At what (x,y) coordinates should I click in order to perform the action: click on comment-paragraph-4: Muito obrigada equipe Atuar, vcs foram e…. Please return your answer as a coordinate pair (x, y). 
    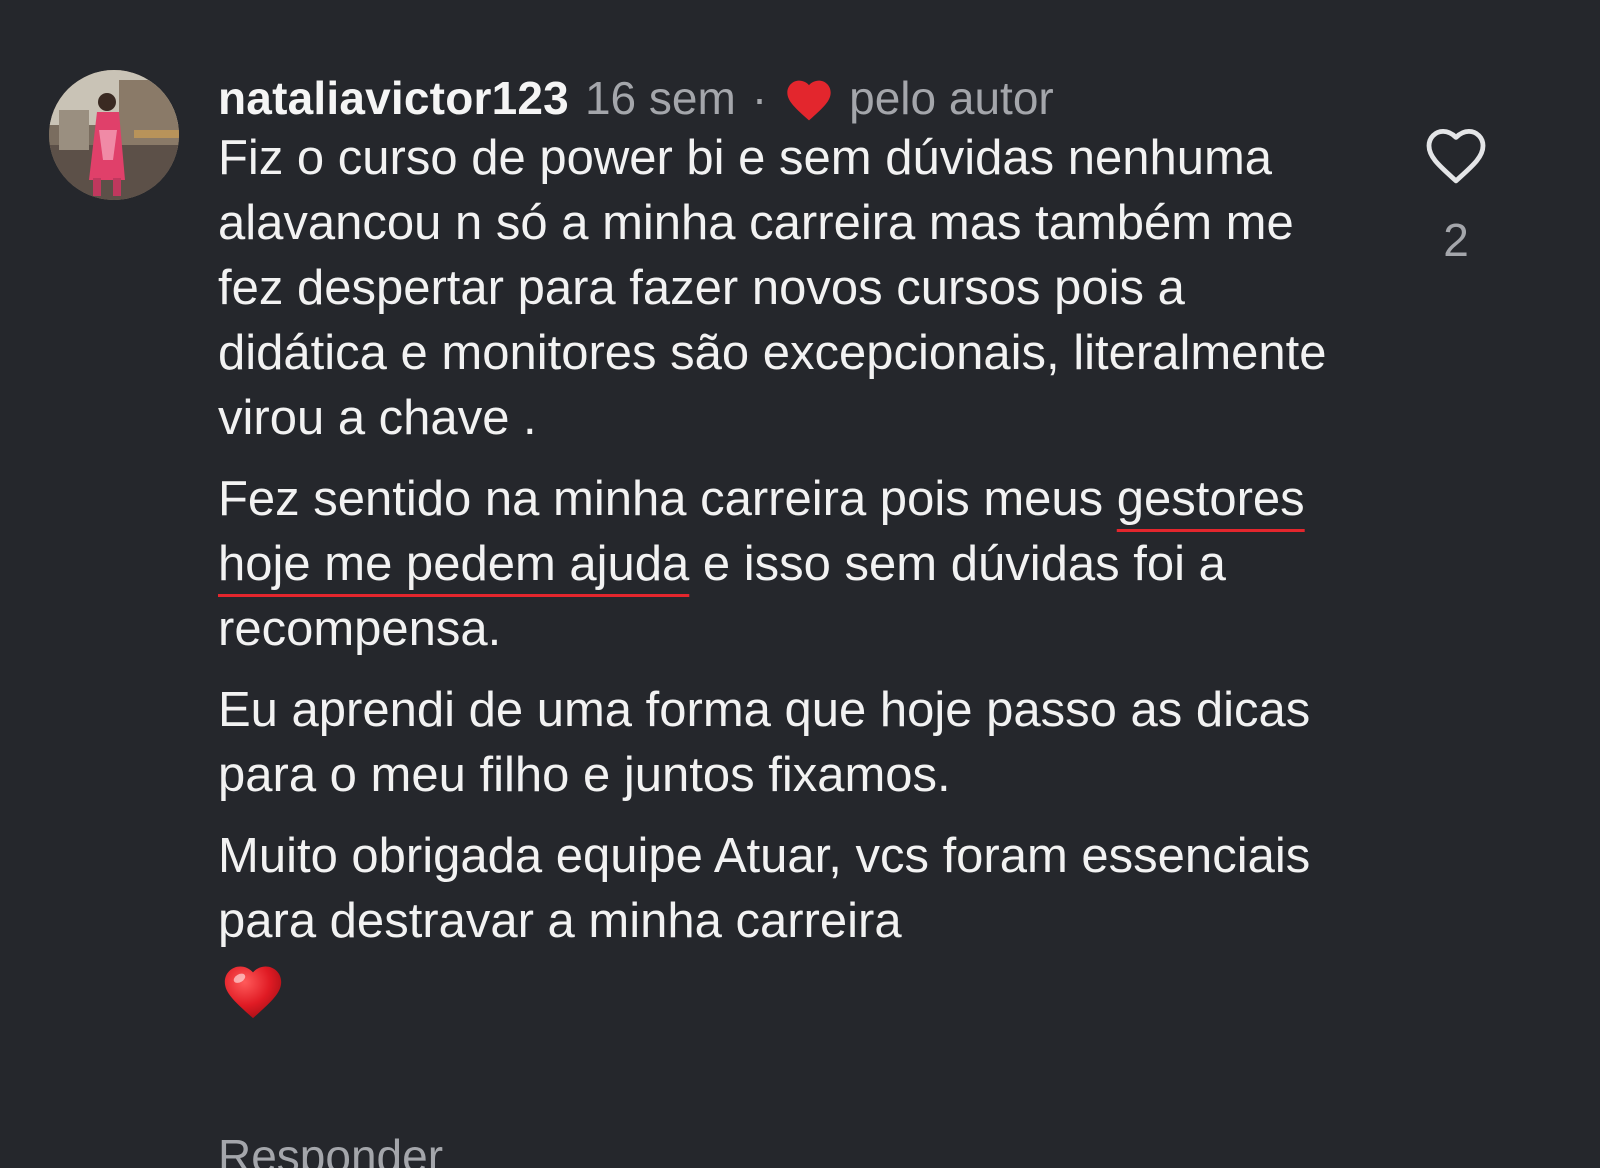
    Looking at the image, I should click on (764, 888).